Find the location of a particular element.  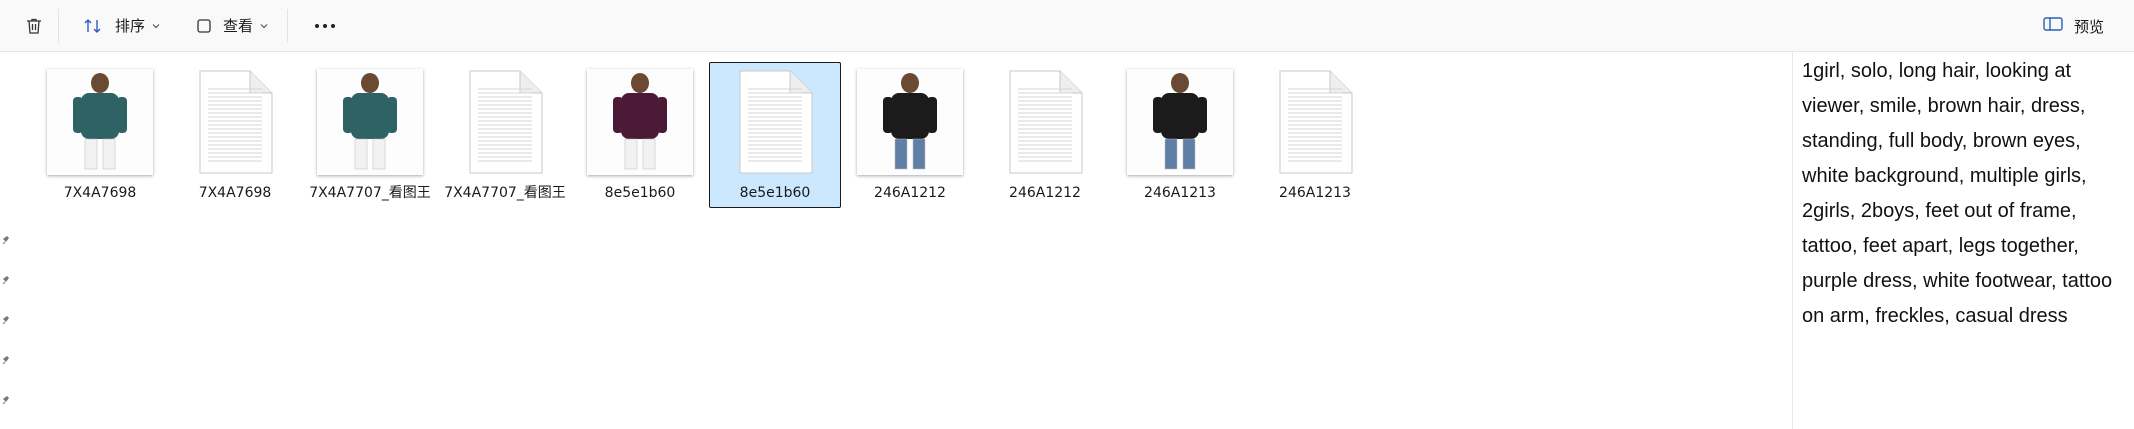

trash-icon is located at coordinates (34, 26).